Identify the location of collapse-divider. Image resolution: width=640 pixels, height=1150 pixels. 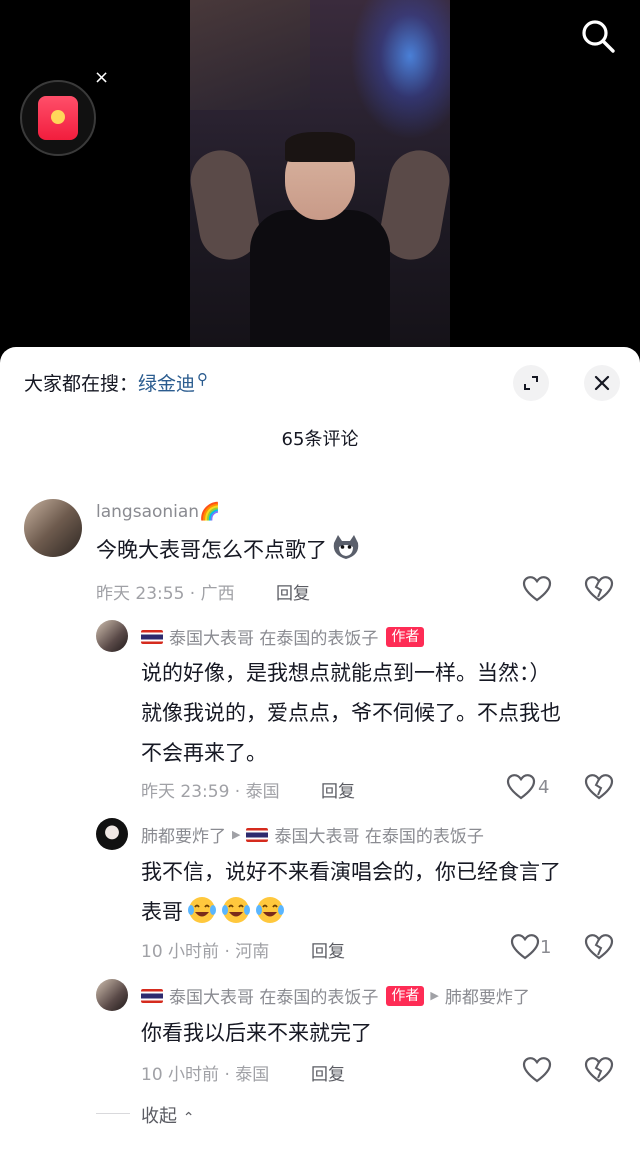
(113, 1113).